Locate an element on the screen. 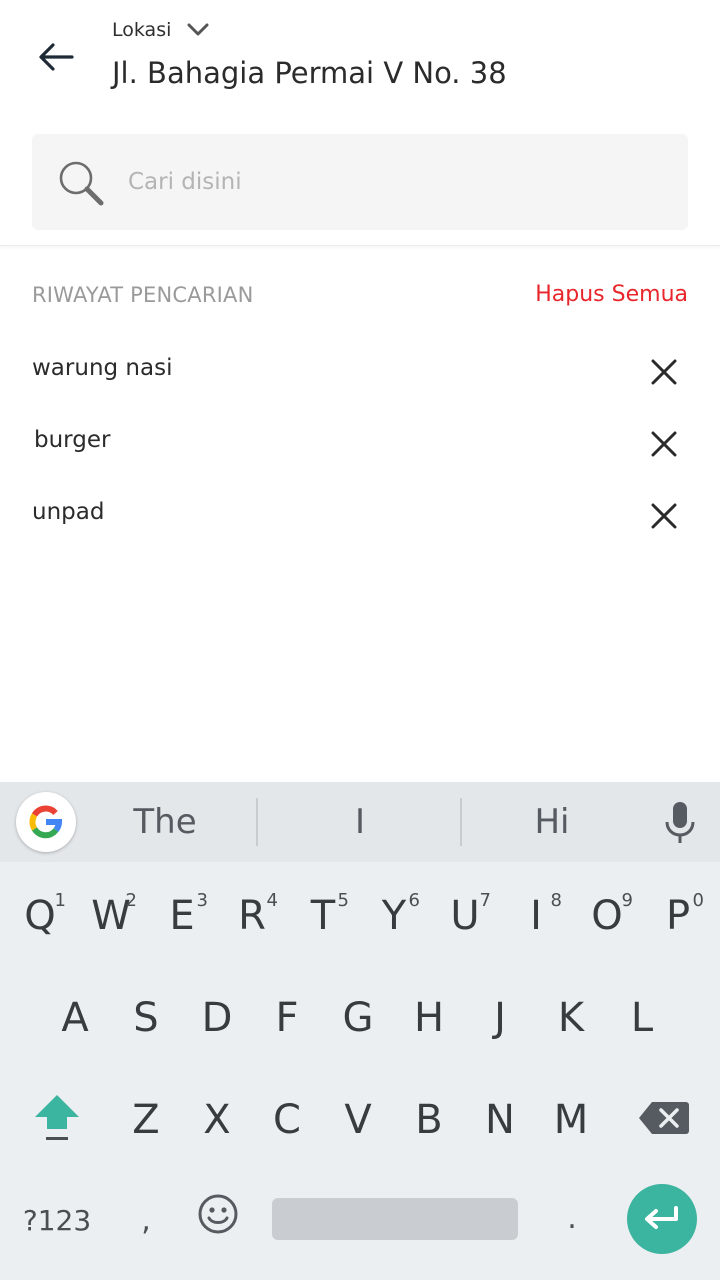  location-label: Lokasi is located at coordinates (142, 30).